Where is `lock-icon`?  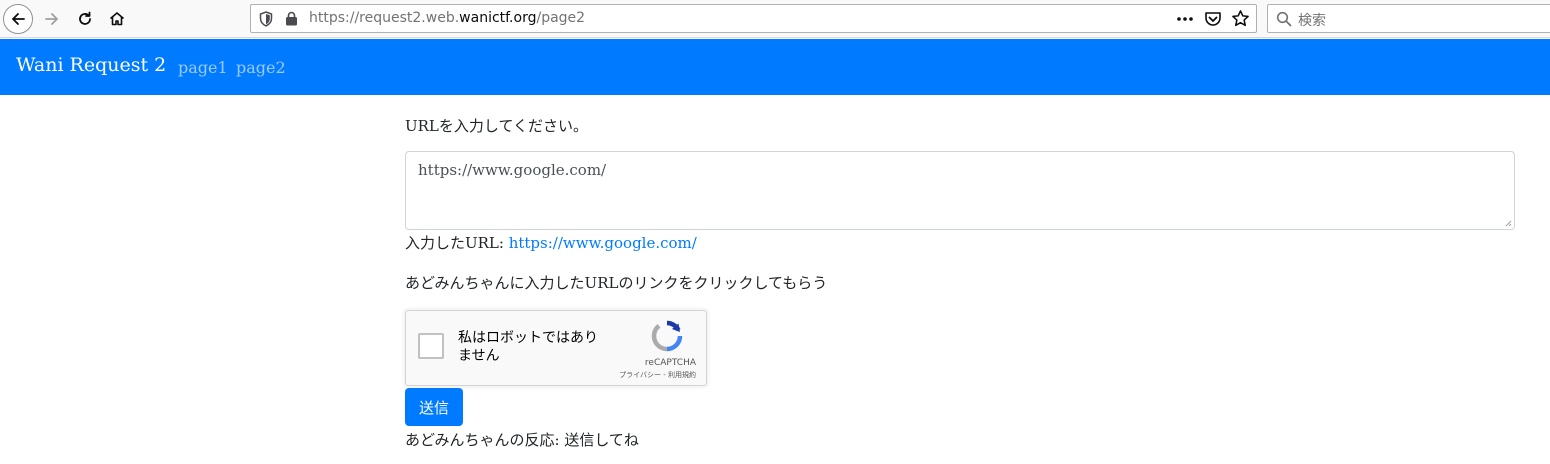 lock-icon is located at coordinates (291, 18).